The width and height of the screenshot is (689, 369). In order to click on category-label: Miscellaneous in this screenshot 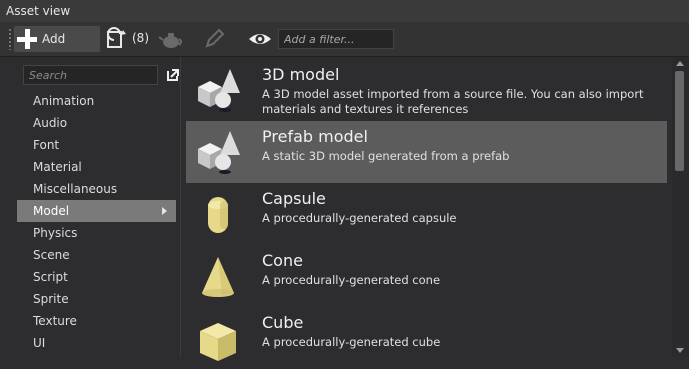, I will do `click(75, 189)`.